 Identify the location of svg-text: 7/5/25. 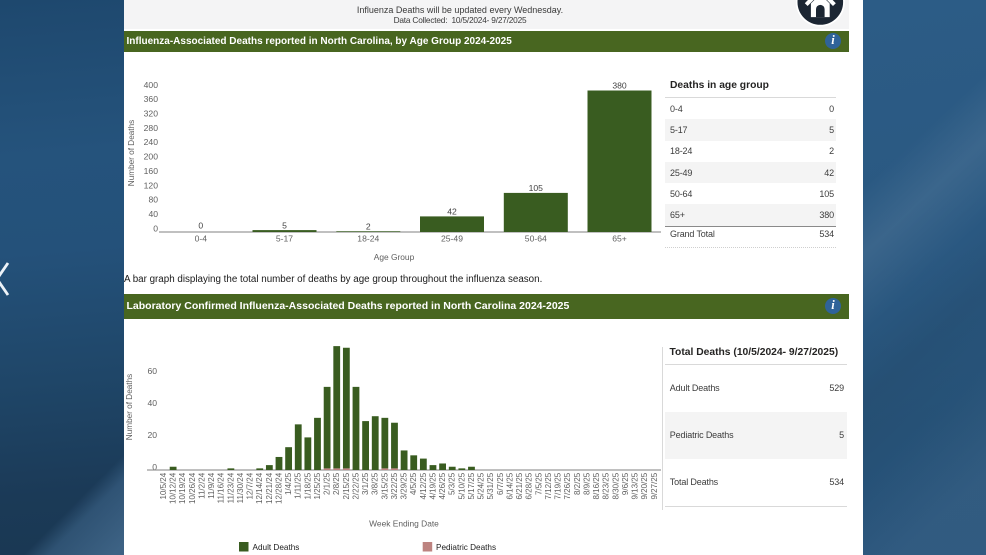
(538, 483).